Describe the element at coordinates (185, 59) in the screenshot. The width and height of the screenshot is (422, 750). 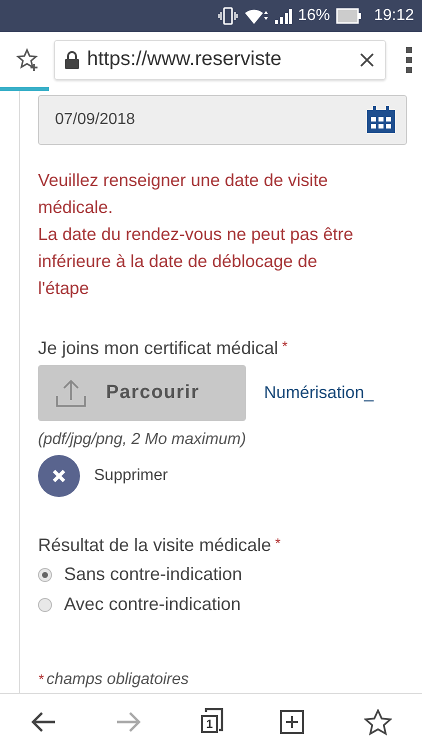
I see `url-text: https://www.reserviste` at that location.